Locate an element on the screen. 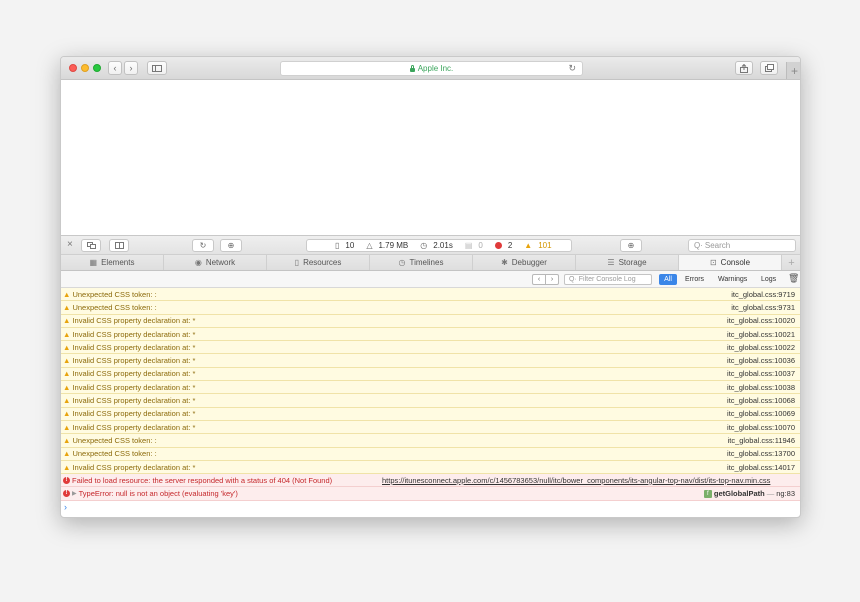 Image resolution: width=860 pixels, height=602 pixels. inspector-dashboard: ▯ 10 △ 1.79 MB ◷ 2.01s ▤ 0 2 ▲ 101 is located at coordinates (439, 245).